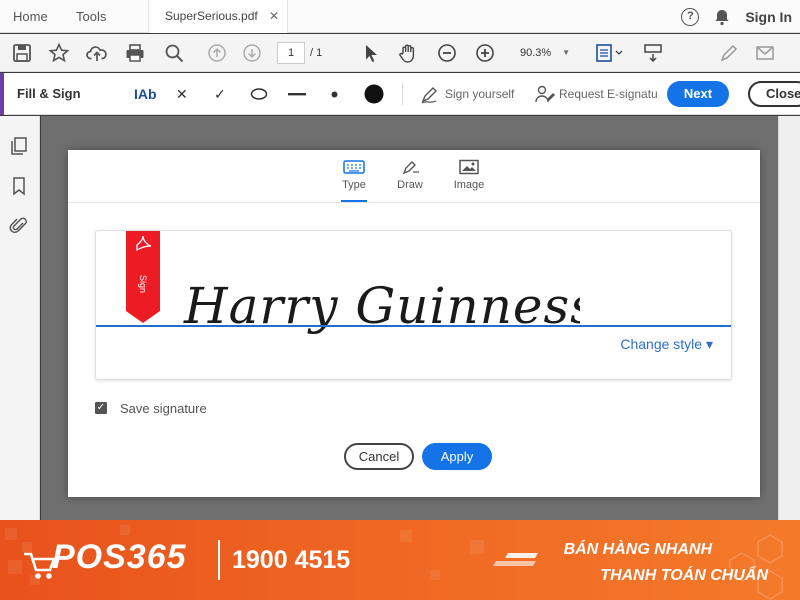 The width and height of the screenshot is (800, 600). I want to click on tab-home: Home, so click(30, 16).